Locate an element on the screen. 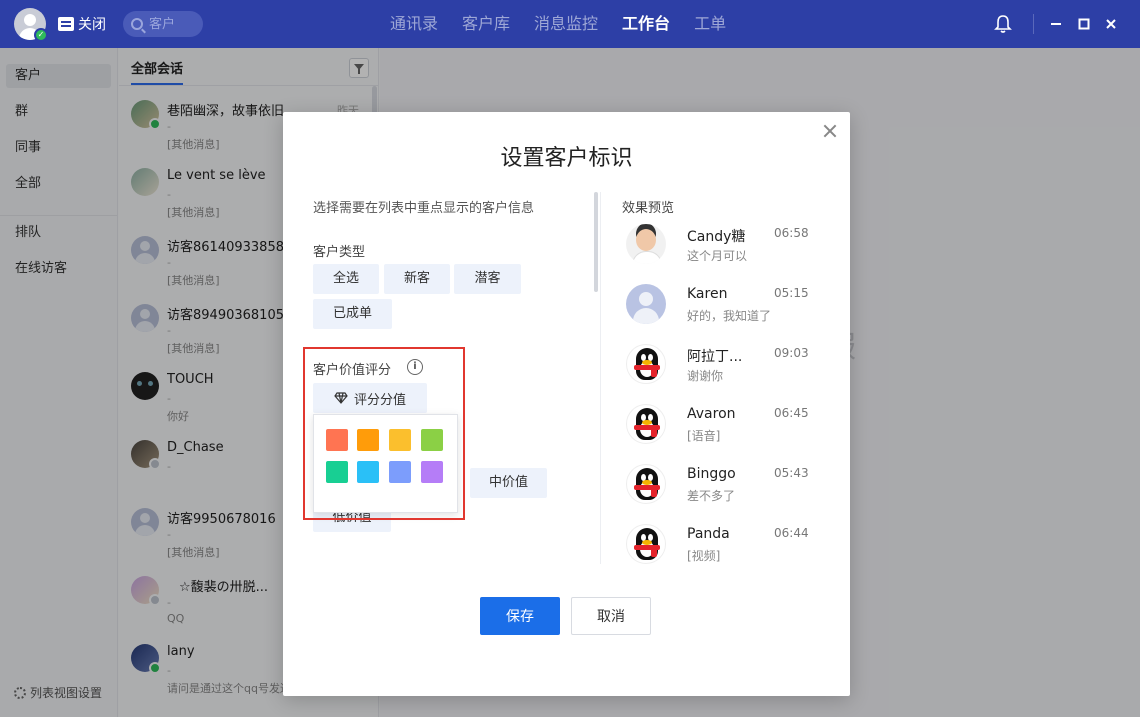 This screenshot has width=1140, height=717. search-input is located at coordinates (169, 24).